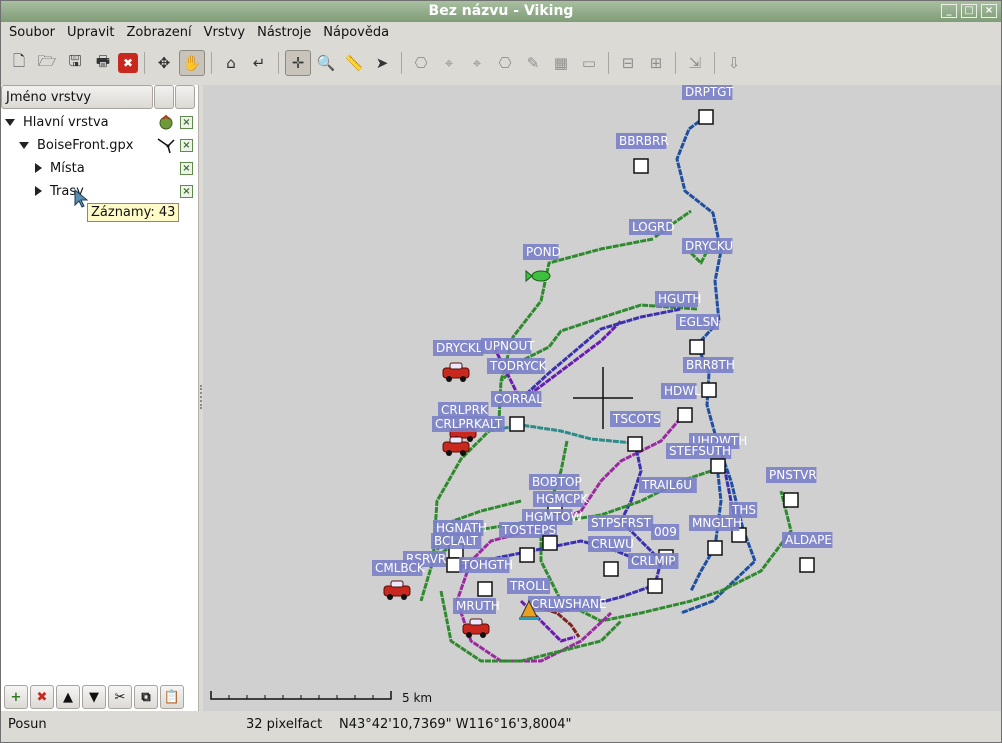 This screenshot has height=743, width=1002. What do you see at coordinates (298, 63) in the screenshot?
I see `move-tool-icon: ✛` at bounding box center [298, 63].